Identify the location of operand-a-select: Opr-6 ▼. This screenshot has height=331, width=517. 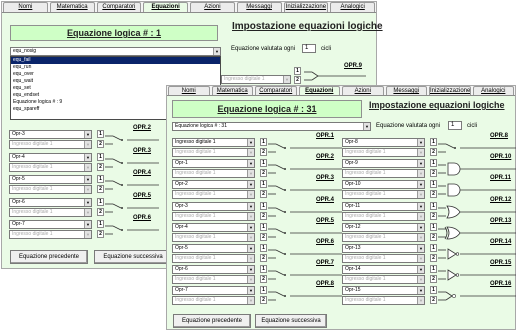
(50, 202).